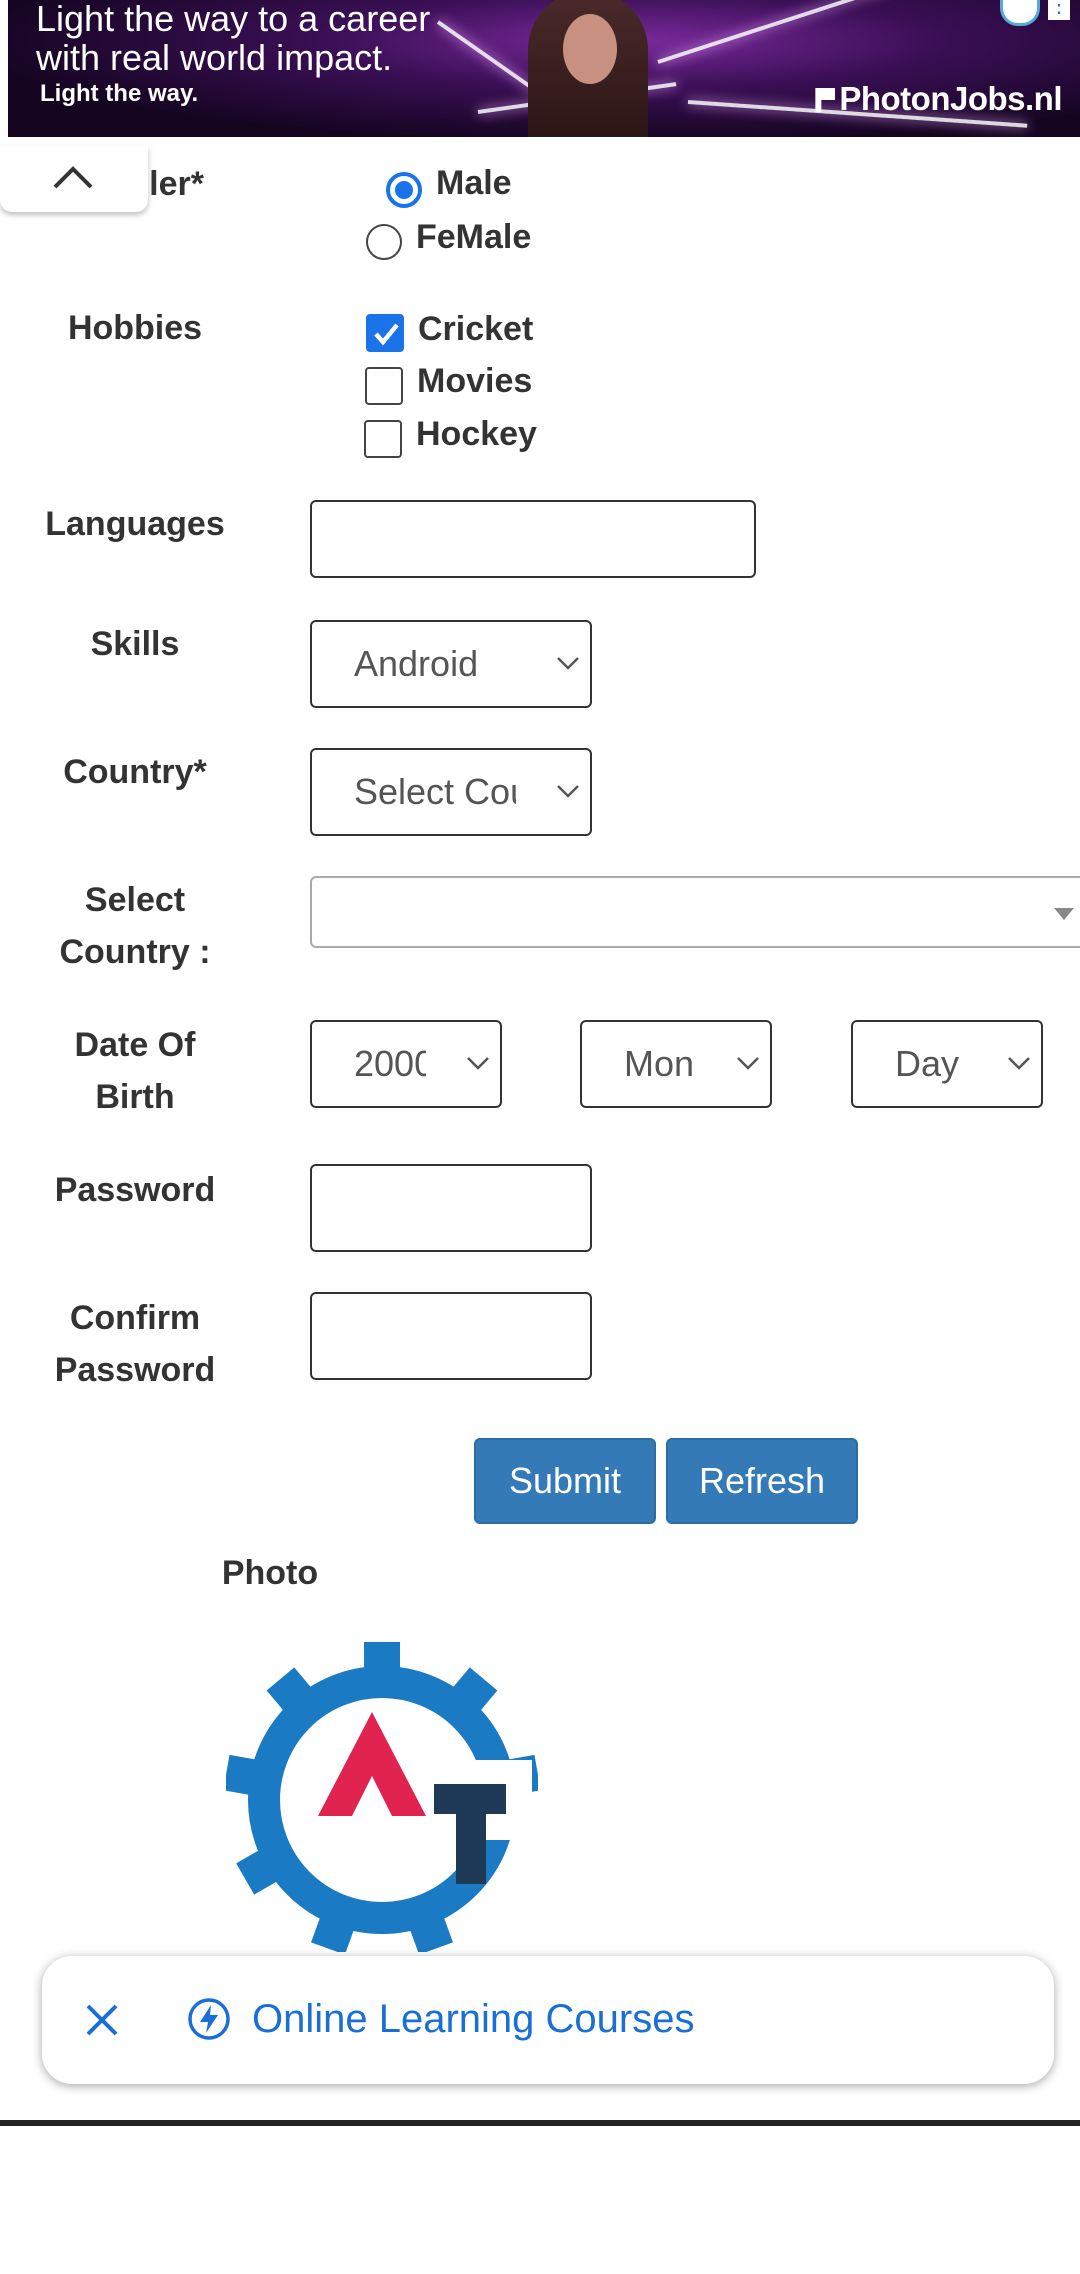 This screenshot has width=1080, height=2274. Describe the element at coordinates (781, 32) in the screenshot. I see `ad-light-beam` at that location.